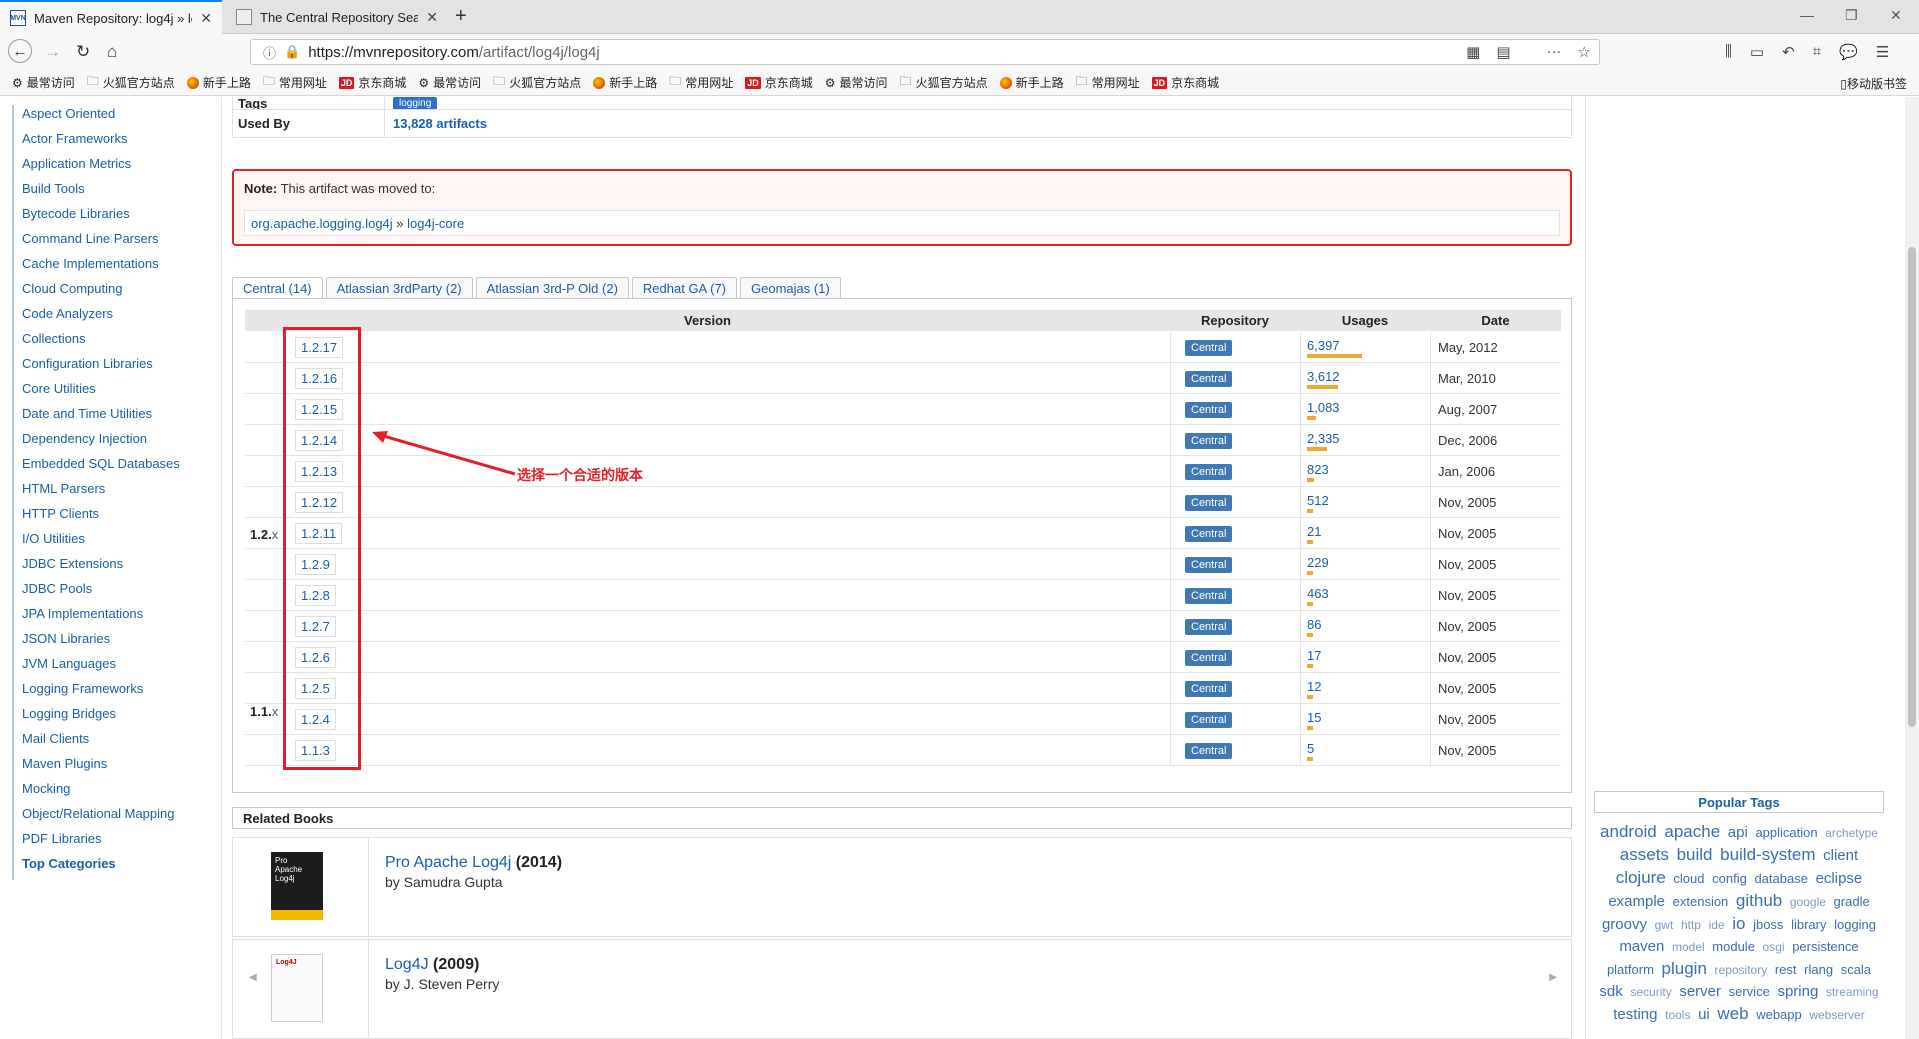 This screenshot has height=1039, width=1919. I want to click on reader-view-icon: ▤, so click(1503, 52).